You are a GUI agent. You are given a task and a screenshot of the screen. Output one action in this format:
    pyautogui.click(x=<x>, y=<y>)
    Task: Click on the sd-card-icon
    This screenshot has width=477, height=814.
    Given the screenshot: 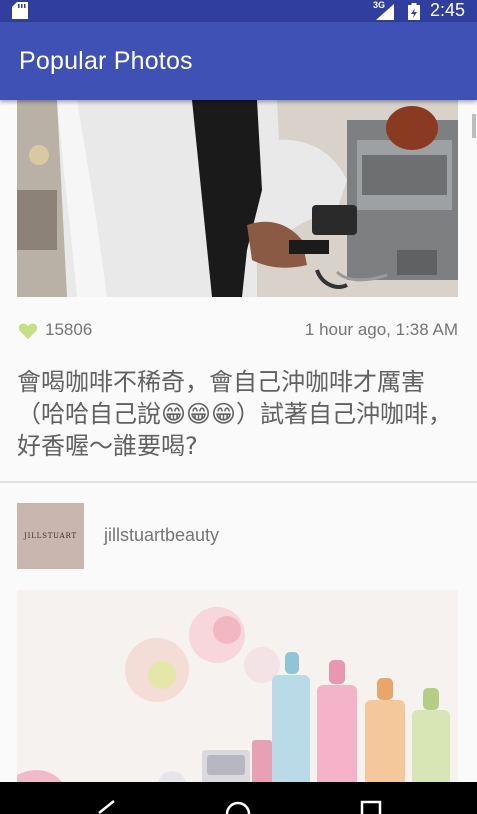 What is the action you would take?
    pyautogui.click(x=20, y=10)
    